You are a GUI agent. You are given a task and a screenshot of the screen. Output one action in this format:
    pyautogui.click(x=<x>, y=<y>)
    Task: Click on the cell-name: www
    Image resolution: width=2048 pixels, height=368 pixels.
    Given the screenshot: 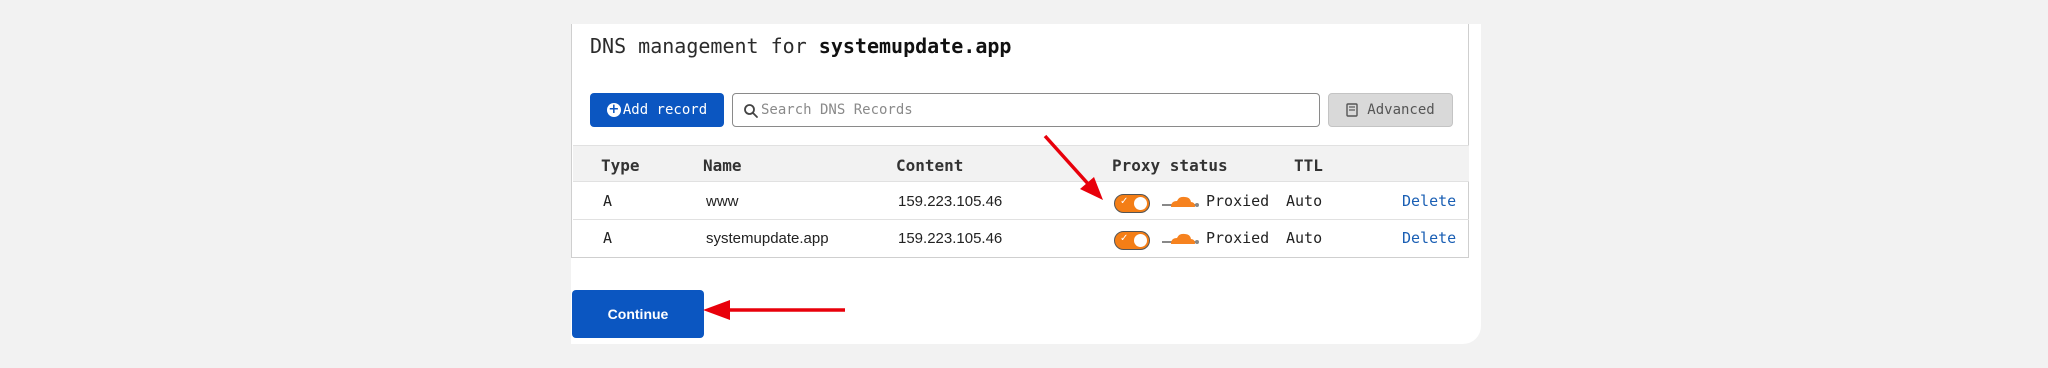 What is the action you would take?
    pyautogui.click(x=722, y=201)
    